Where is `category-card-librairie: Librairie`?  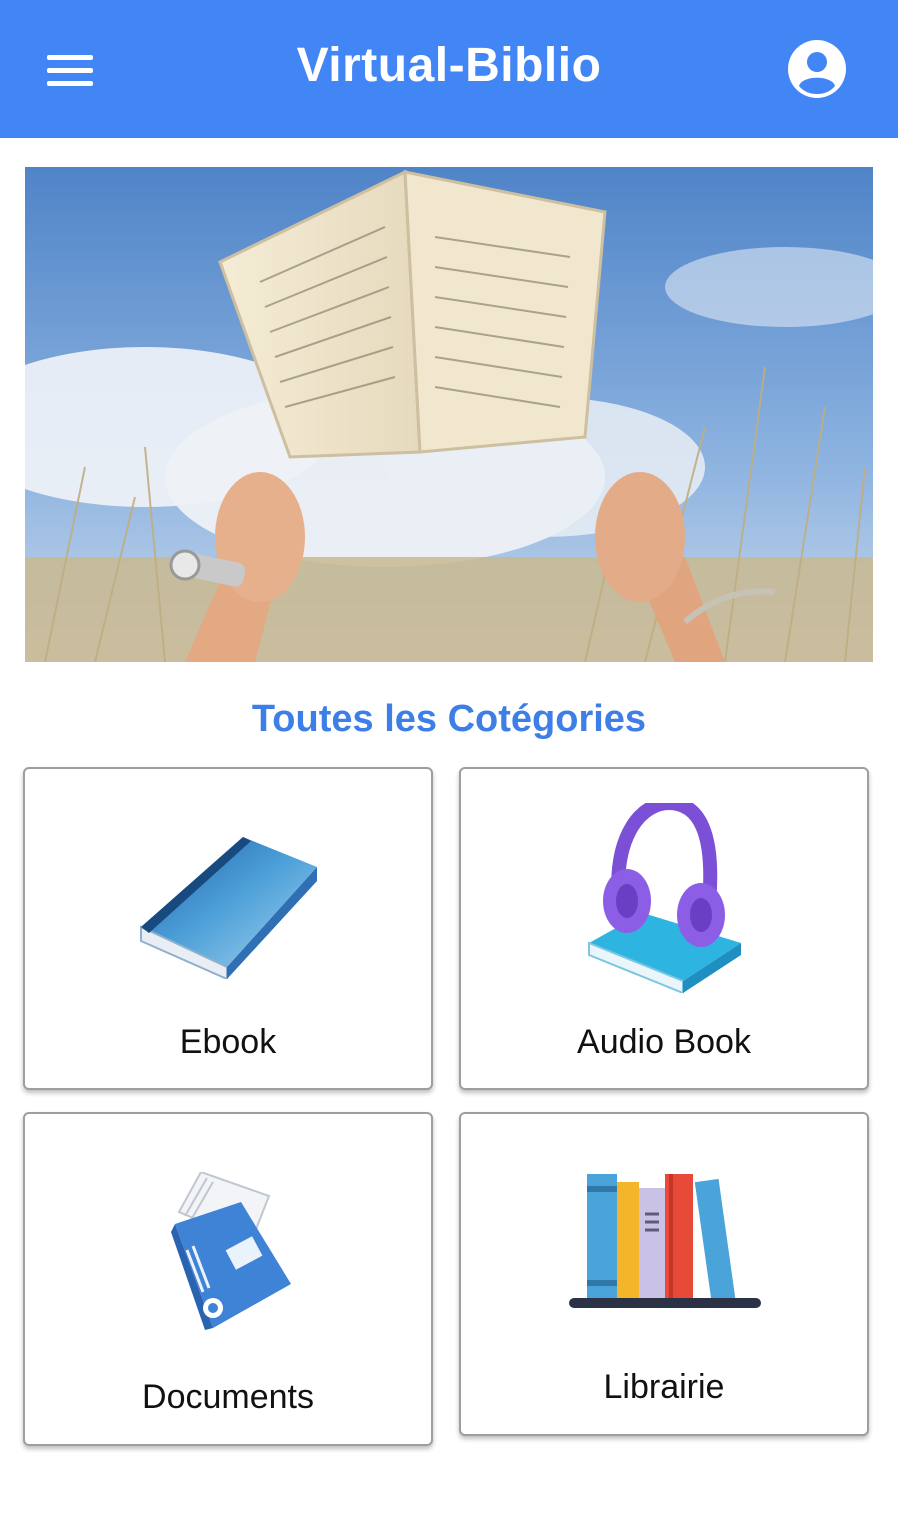
category-card-librairie: Librairie is located at coordinates (664, 1274).